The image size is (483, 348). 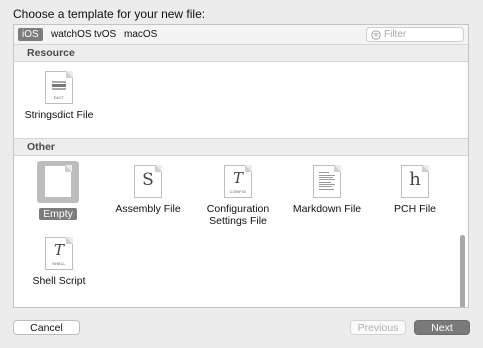 I want to click on template-shell-script: T SHELL Shell Script, so click(x=59, y=262).